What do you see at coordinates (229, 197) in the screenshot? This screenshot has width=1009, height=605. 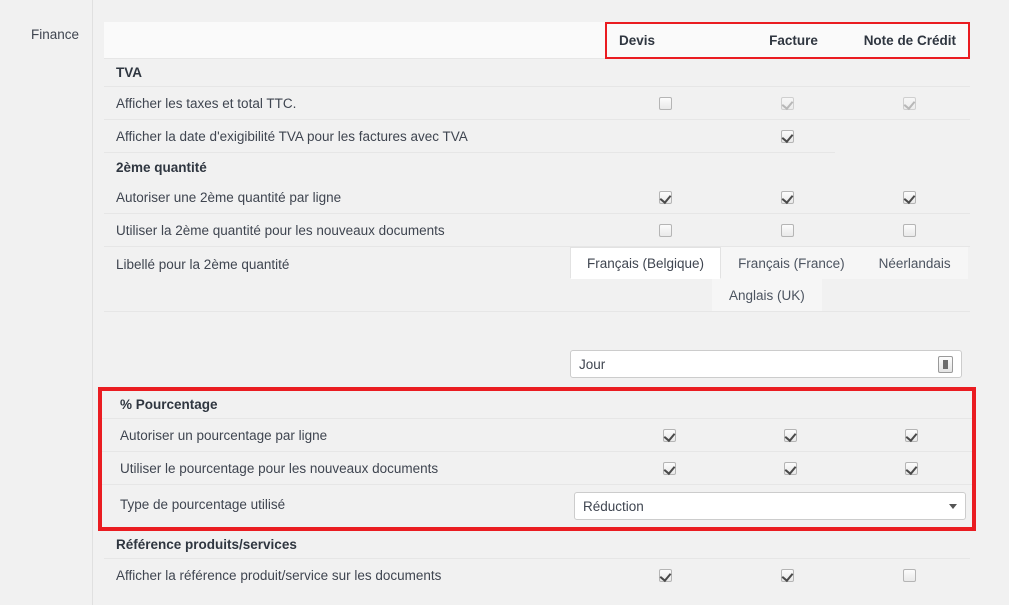 I see `row-label: Autoriser une 2ème quantité par ligne` at bounding box center [229, 197].